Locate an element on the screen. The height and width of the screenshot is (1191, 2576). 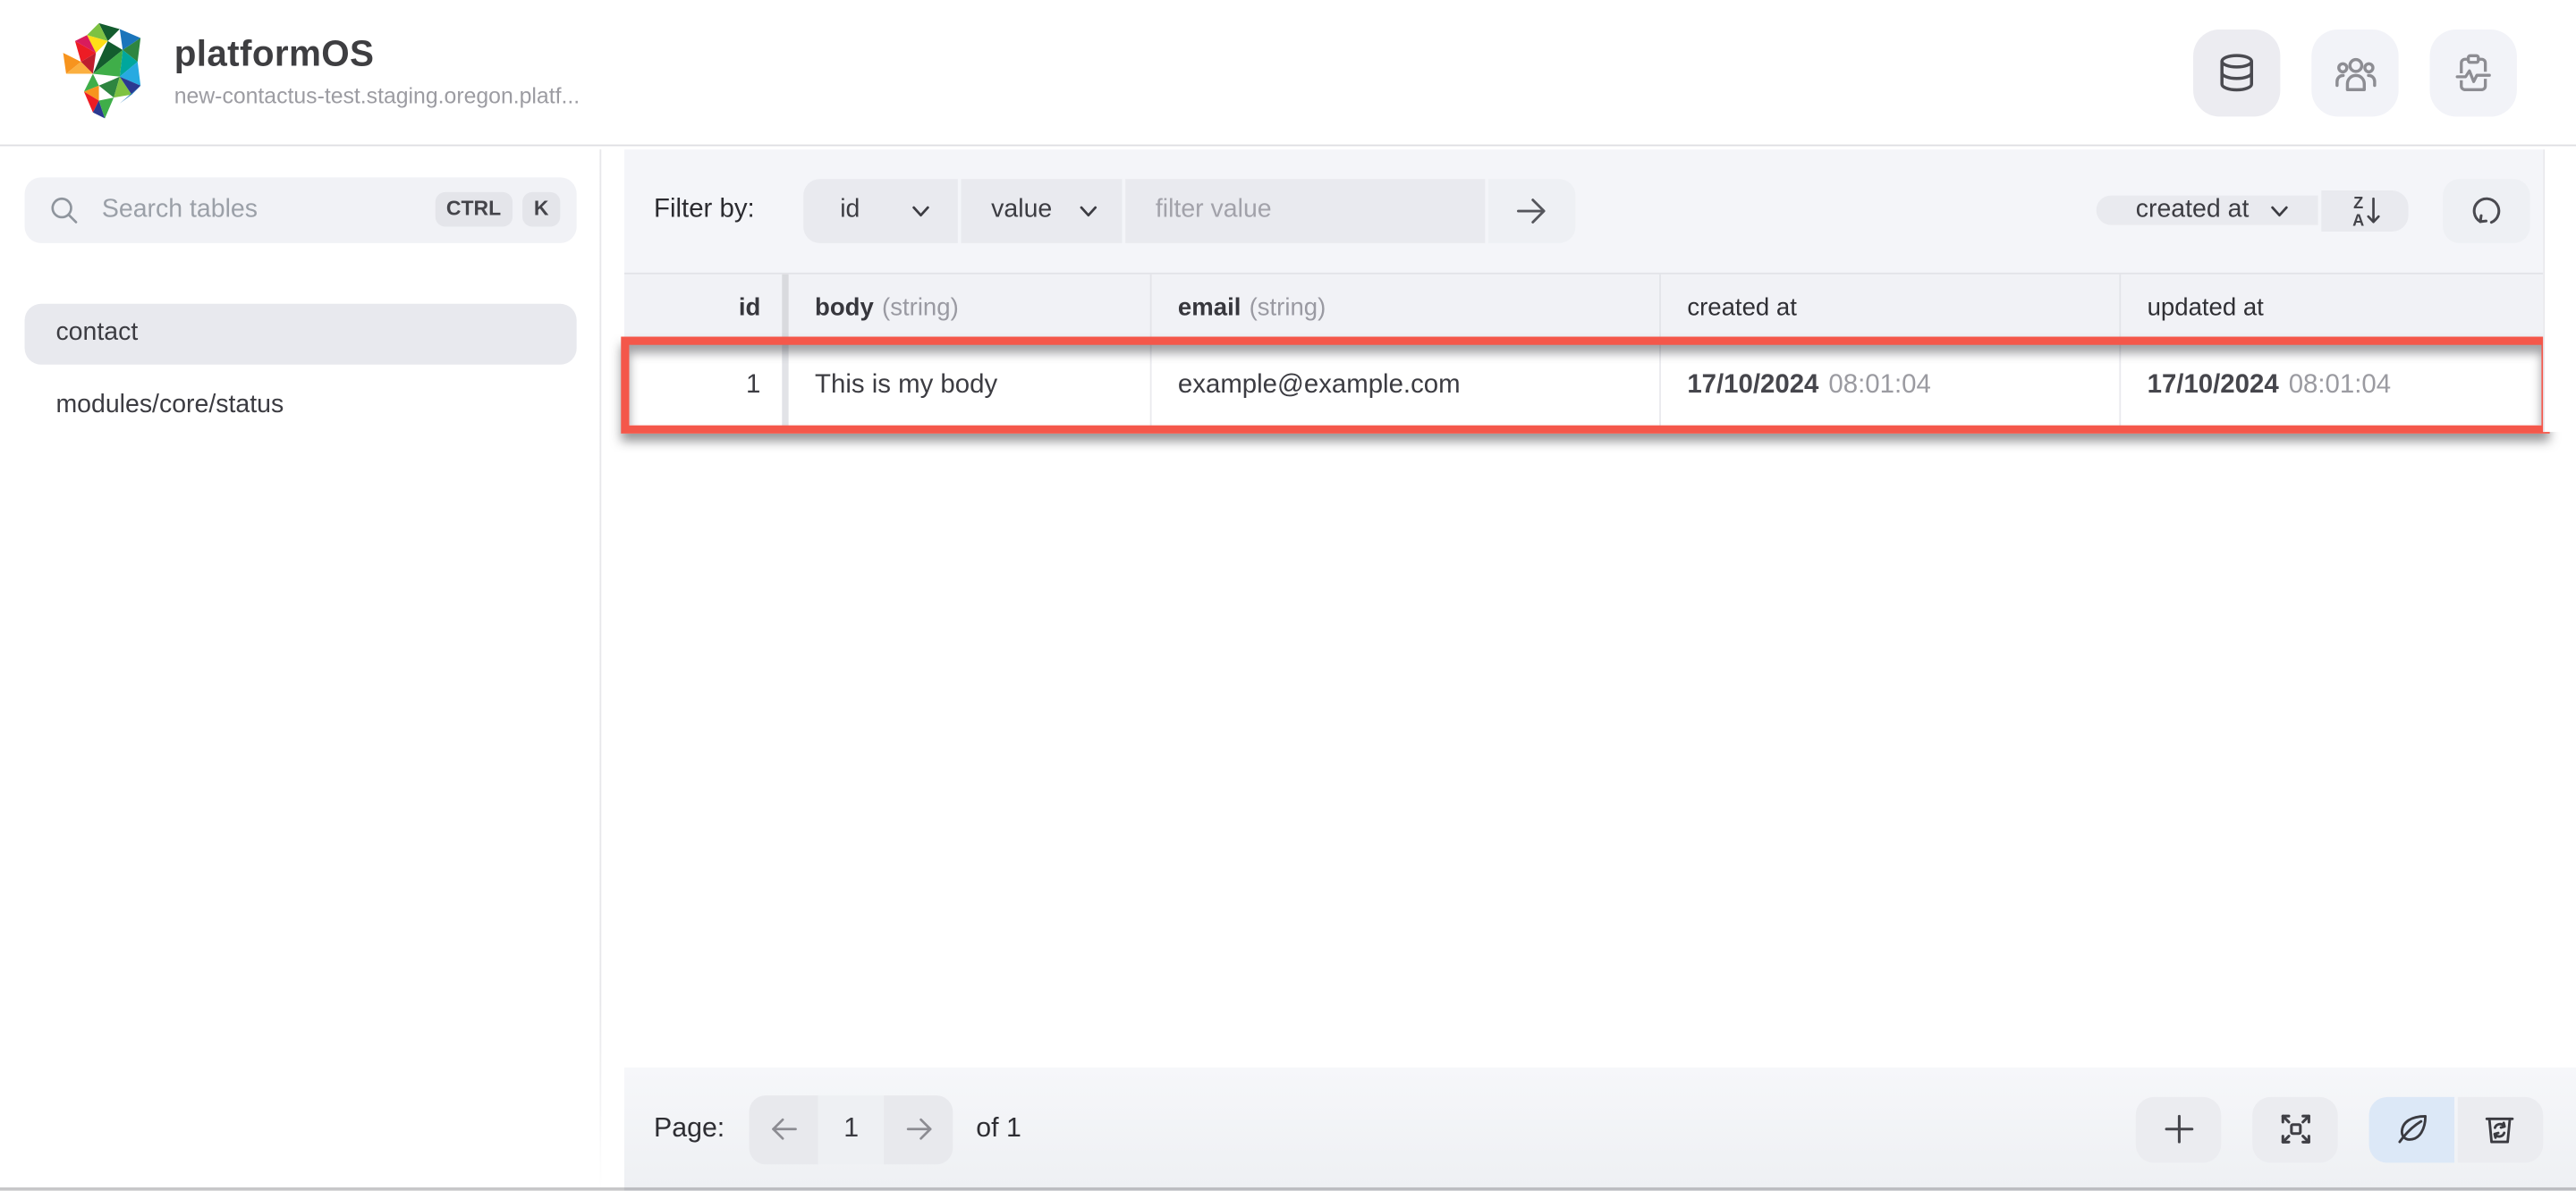
sort-direction-button: Z A is located at coordinates (2365, 211).